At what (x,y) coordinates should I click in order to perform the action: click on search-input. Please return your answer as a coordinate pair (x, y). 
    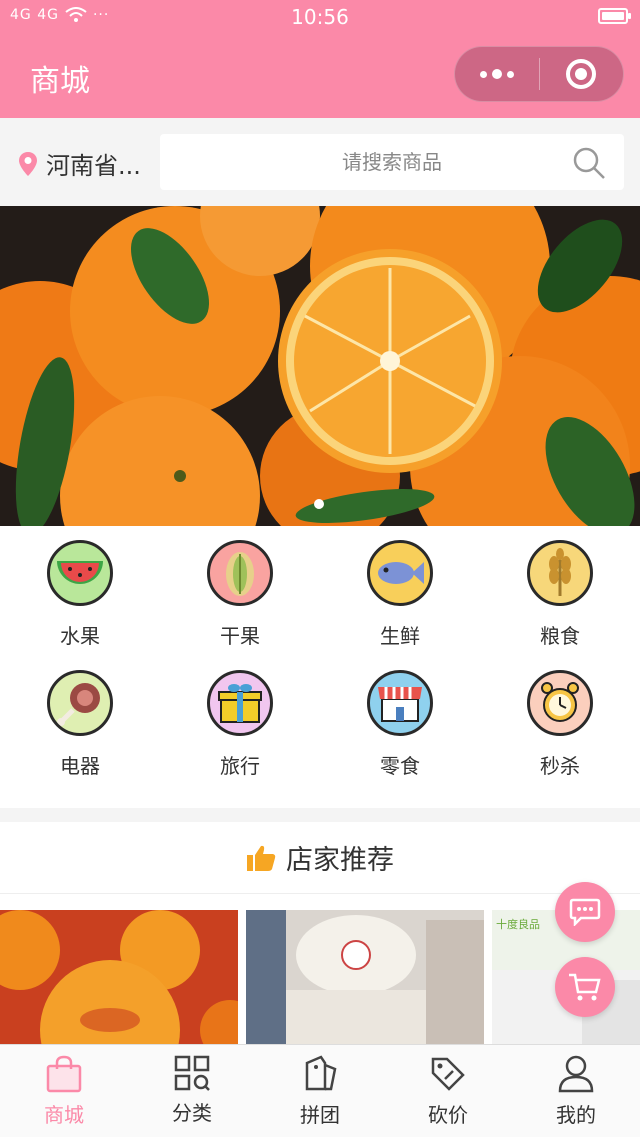
    Looking at the image, I should click on (392, 162).